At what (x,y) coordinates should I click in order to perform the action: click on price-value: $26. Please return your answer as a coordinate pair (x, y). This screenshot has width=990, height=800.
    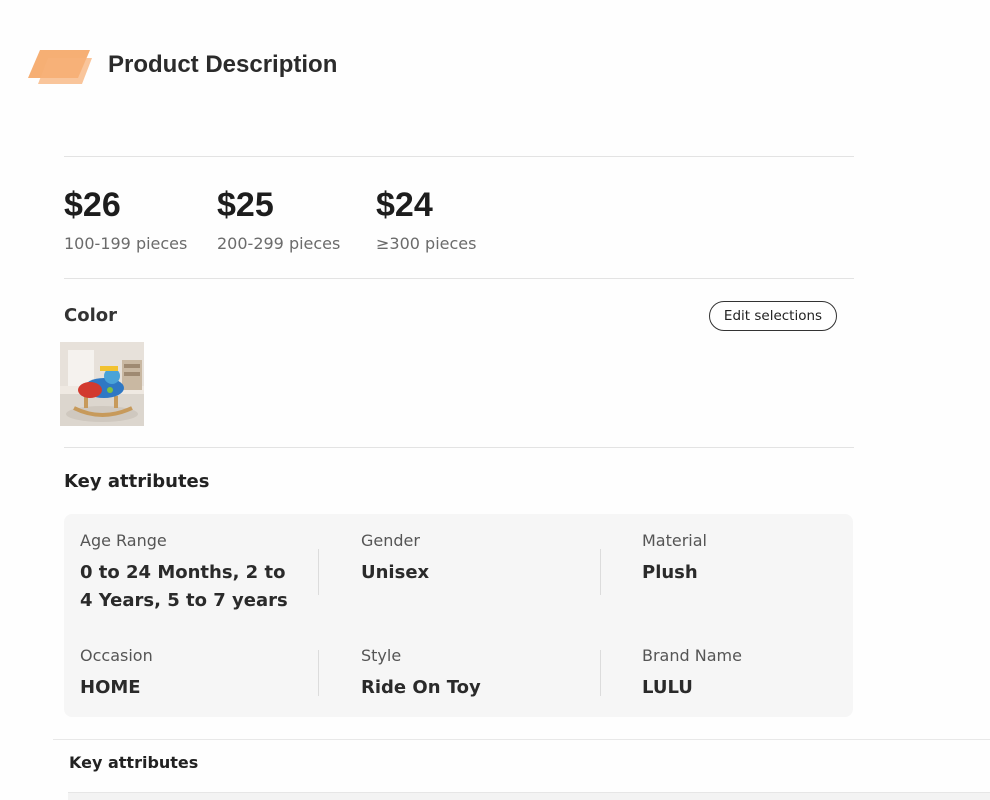
    Looking at the image, I should click on (92, 205).